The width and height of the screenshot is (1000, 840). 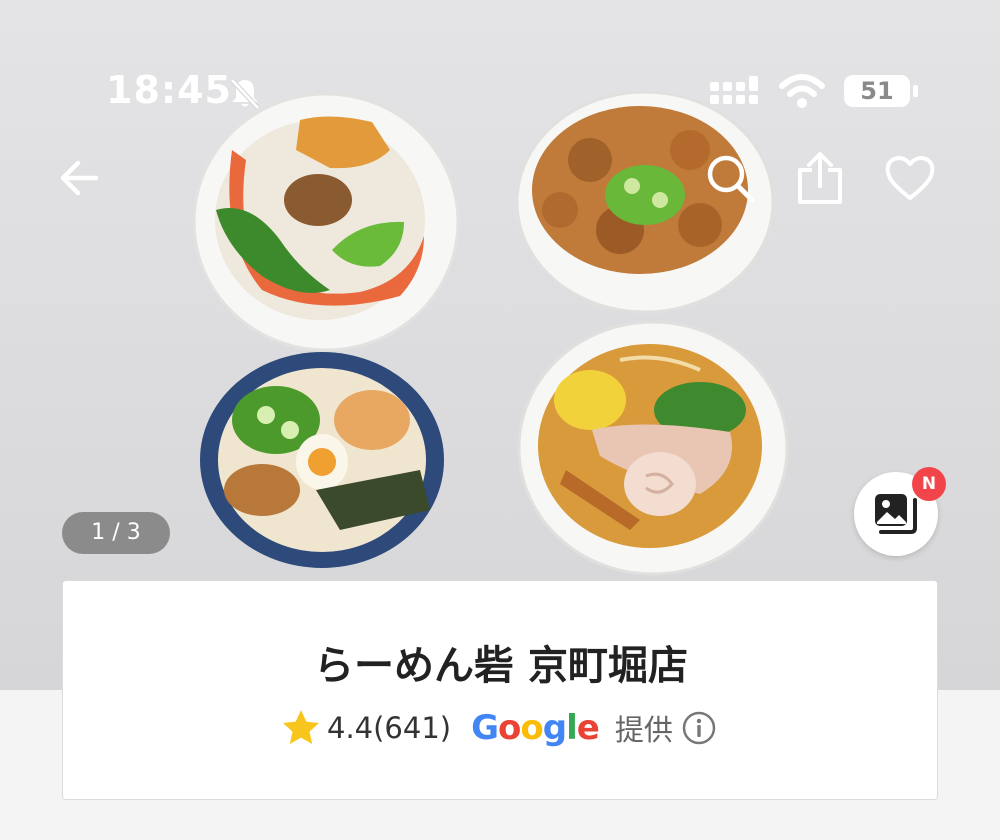 What do you see at coordinates (802, 91) in the screenshot?
I see `wifi-icon` at bounding box center [802, 91].